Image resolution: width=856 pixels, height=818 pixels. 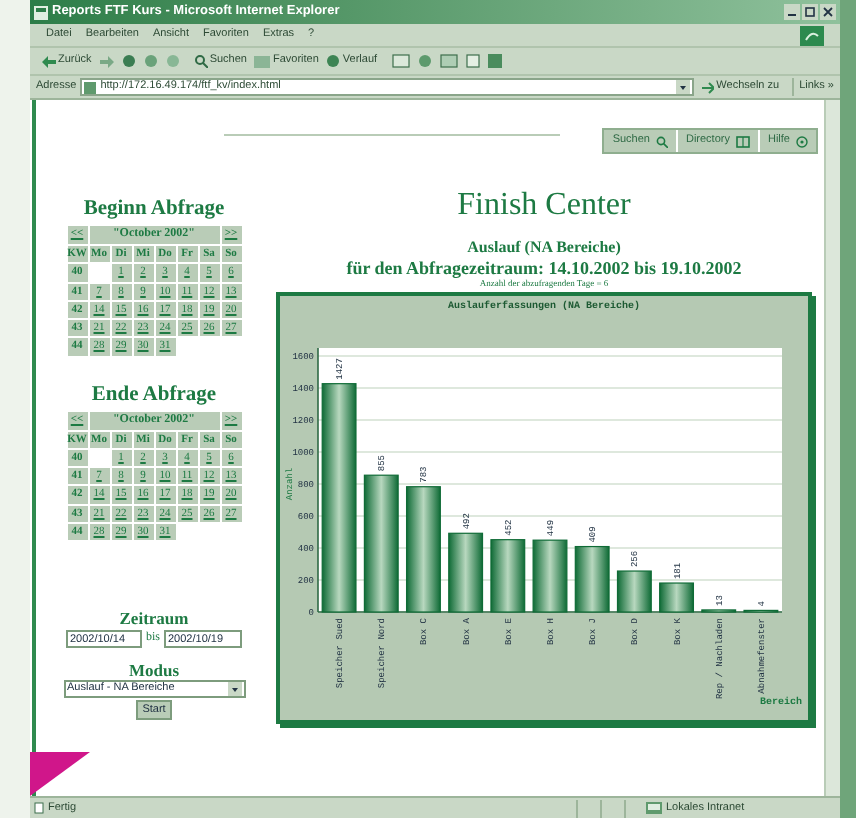 I want to click on close-icon, so click(x=828, y=12).